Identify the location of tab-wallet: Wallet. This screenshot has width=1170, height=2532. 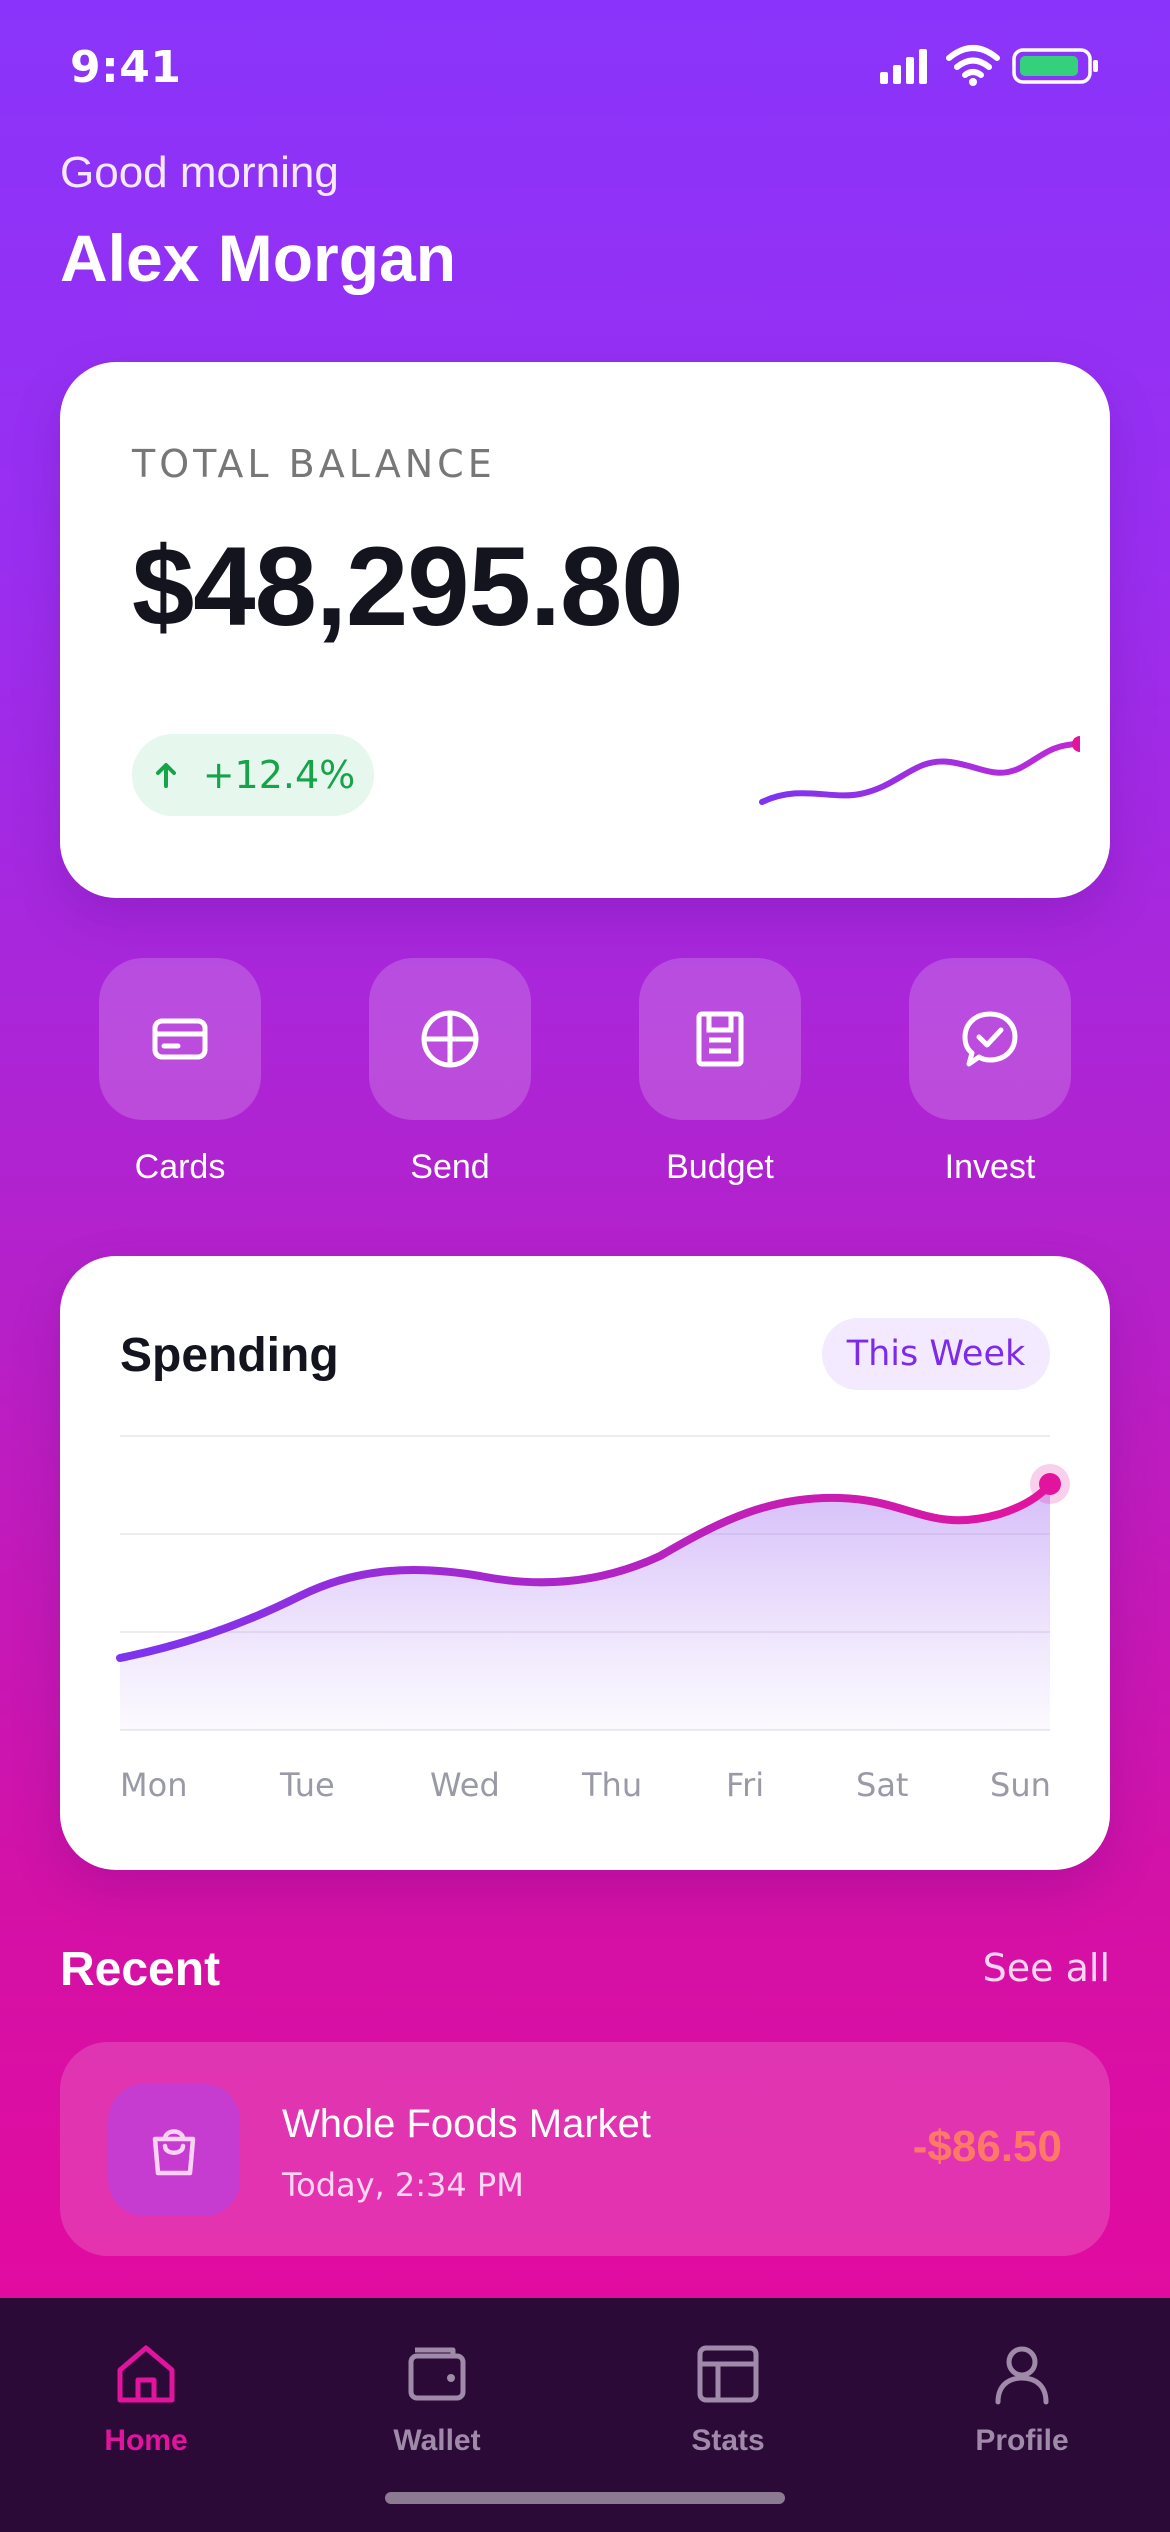
(437, 2398).